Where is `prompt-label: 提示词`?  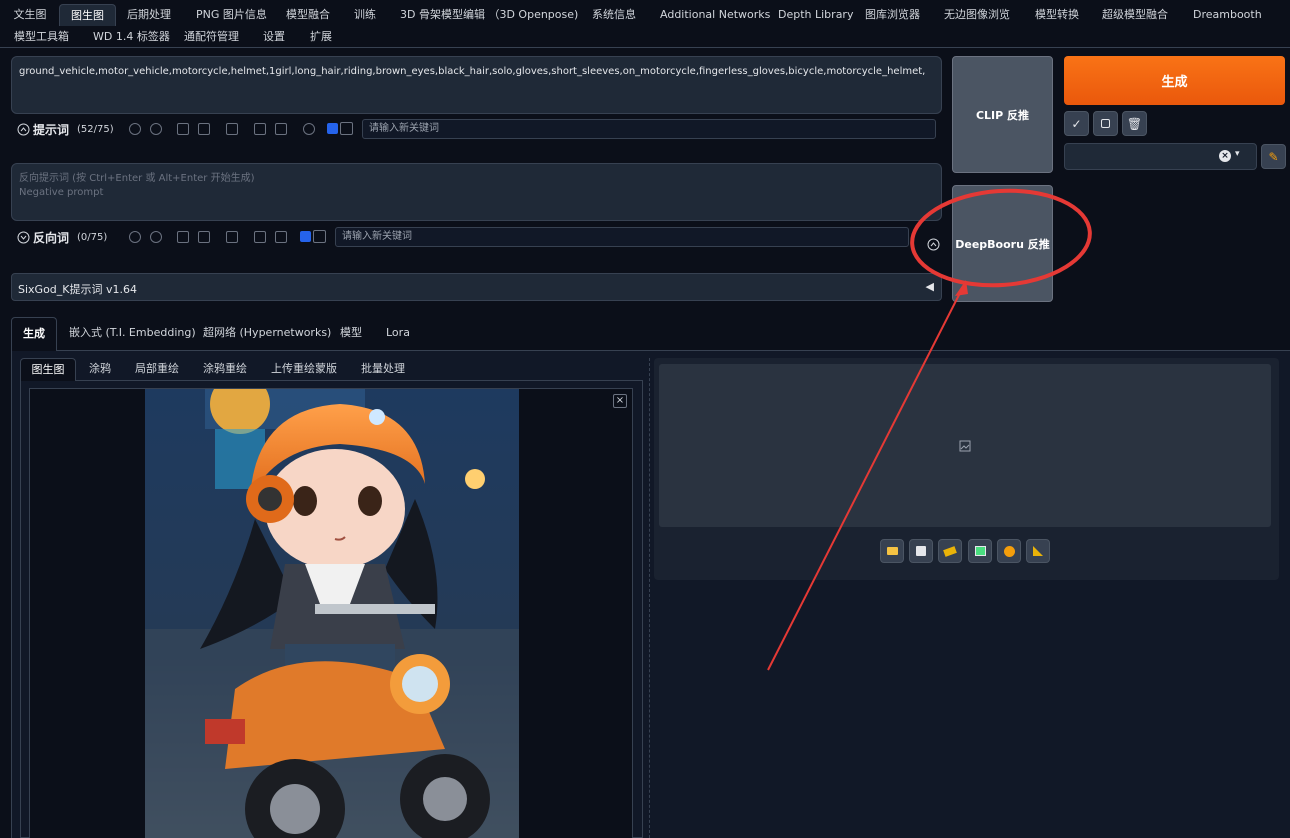
prompt-label: 提示词 is located at coordinates (51, 129).